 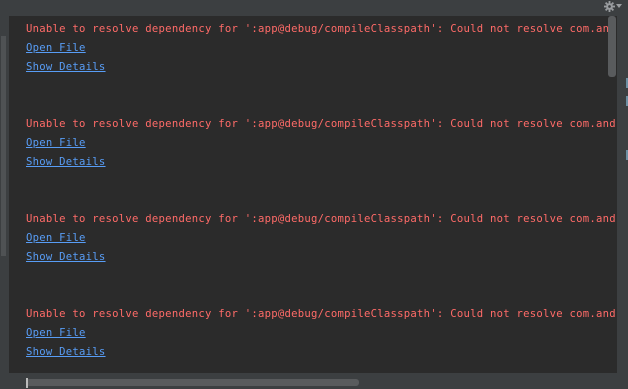 I want to click on left-gutter, so click(x=4, y=202).